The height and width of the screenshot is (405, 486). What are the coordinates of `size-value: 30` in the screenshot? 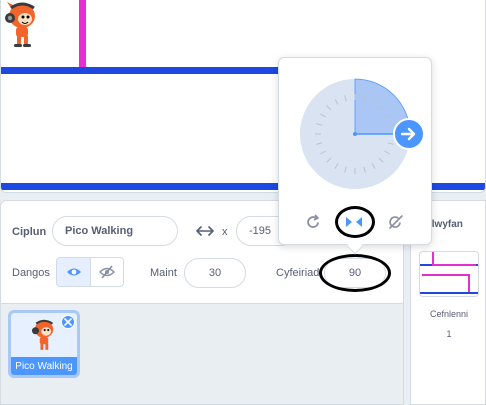 It's located at (215, 273).